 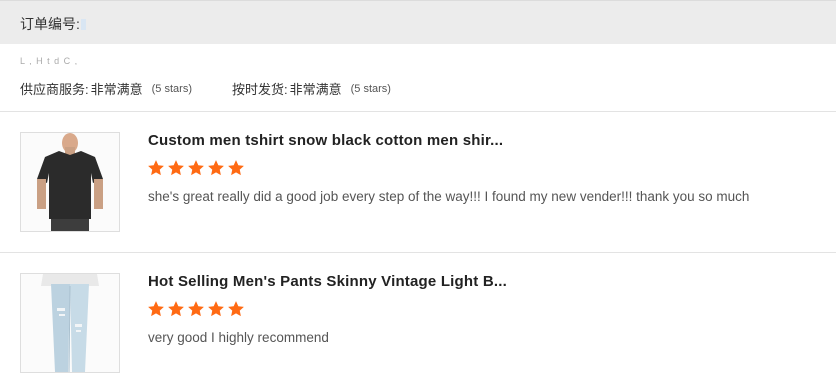 I want to click on on-time-delivery-stars: (5 stars), so click(x=370, y=88).